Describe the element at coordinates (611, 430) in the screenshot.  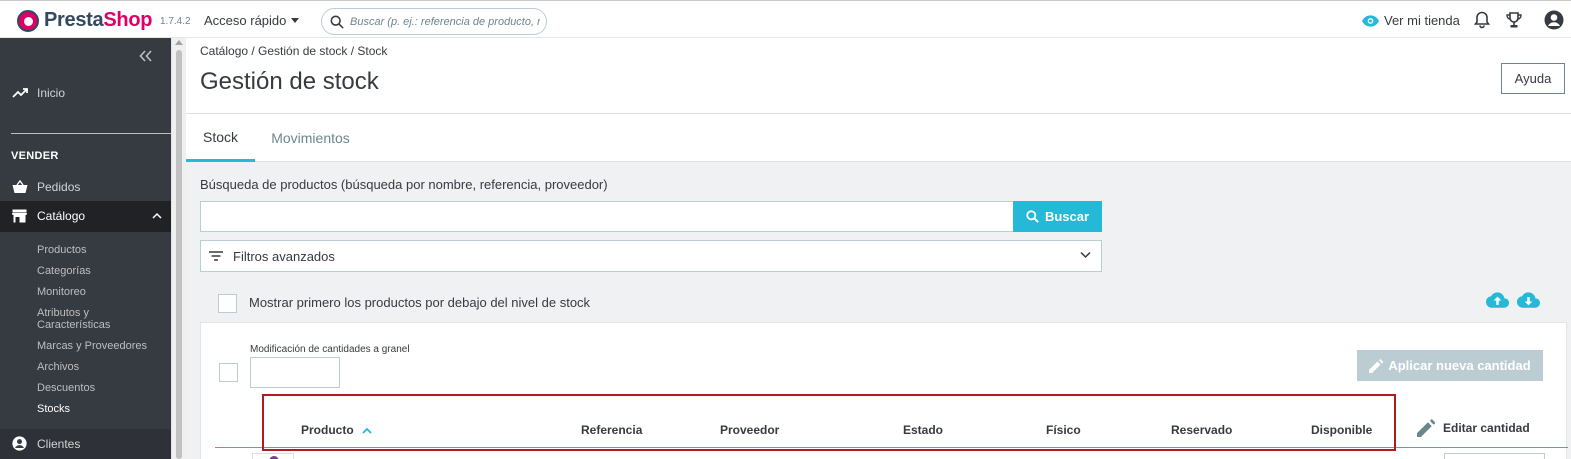
I see `column-header-reference: Referencia` at that location.